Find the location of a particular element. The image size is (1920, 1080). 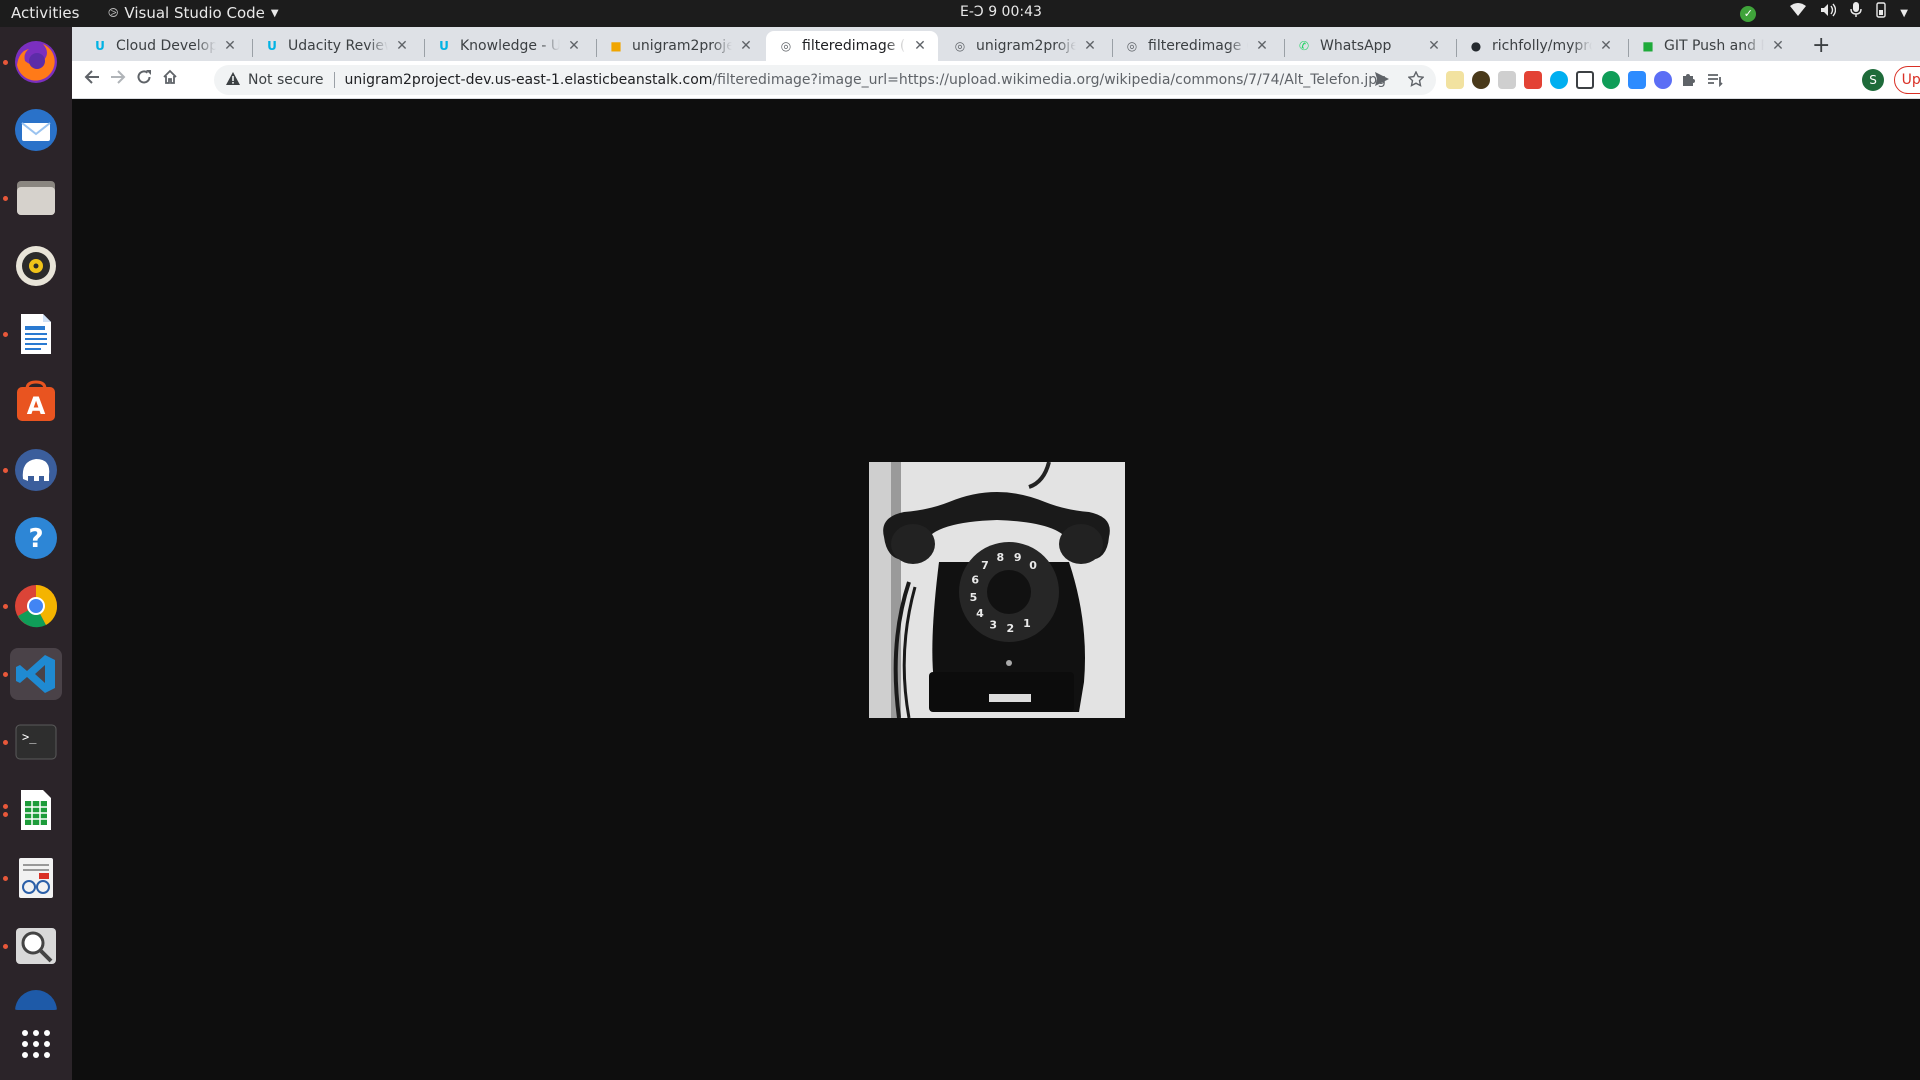

filtered-image: 1234 5 67890 is located at coordinates (997, 590).